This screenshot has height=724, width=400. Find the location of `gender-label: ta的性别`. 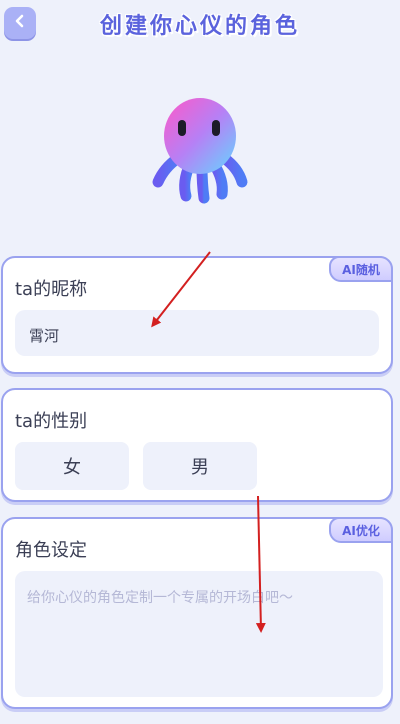

gender-label: ta的性别 is located at coordinates (51, 421).